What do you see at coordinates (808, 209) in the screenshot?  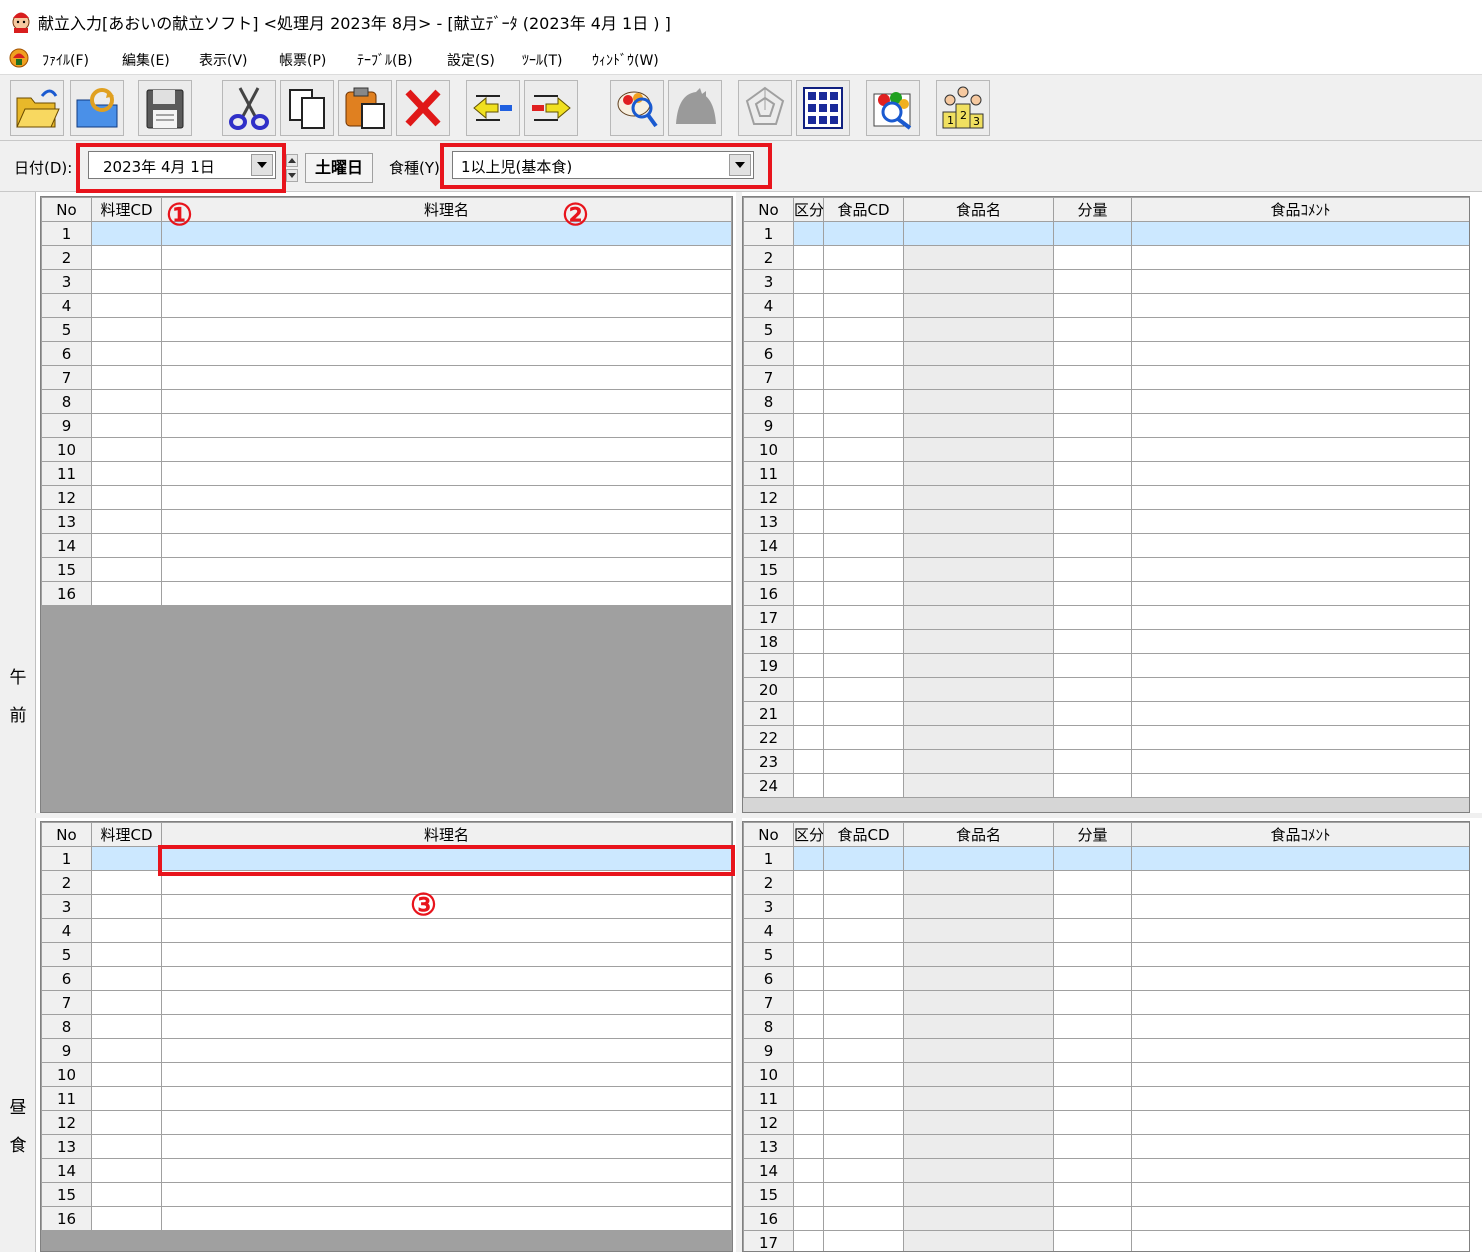 I see `column-header-category: 区分` at bounding box center [808, 209].